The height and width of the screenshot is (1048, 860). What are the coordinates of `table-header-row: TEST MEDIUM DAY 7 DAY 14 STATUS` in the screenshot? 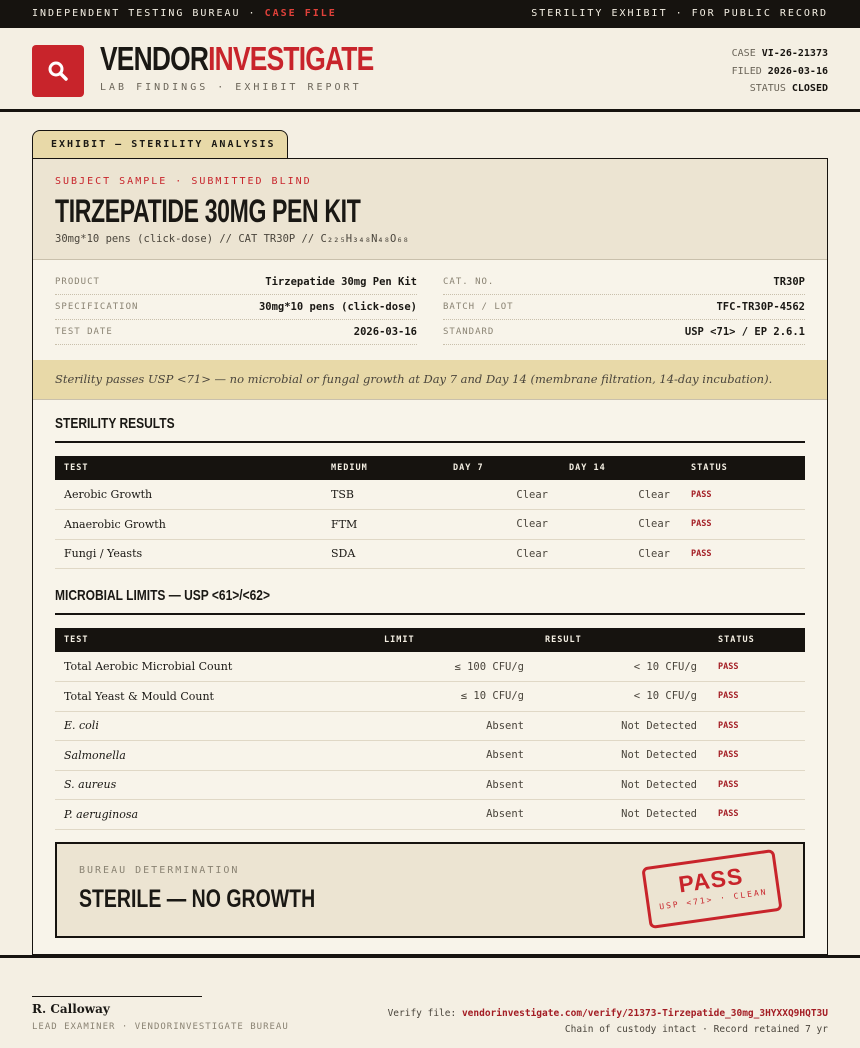 It's located at (430, 468).